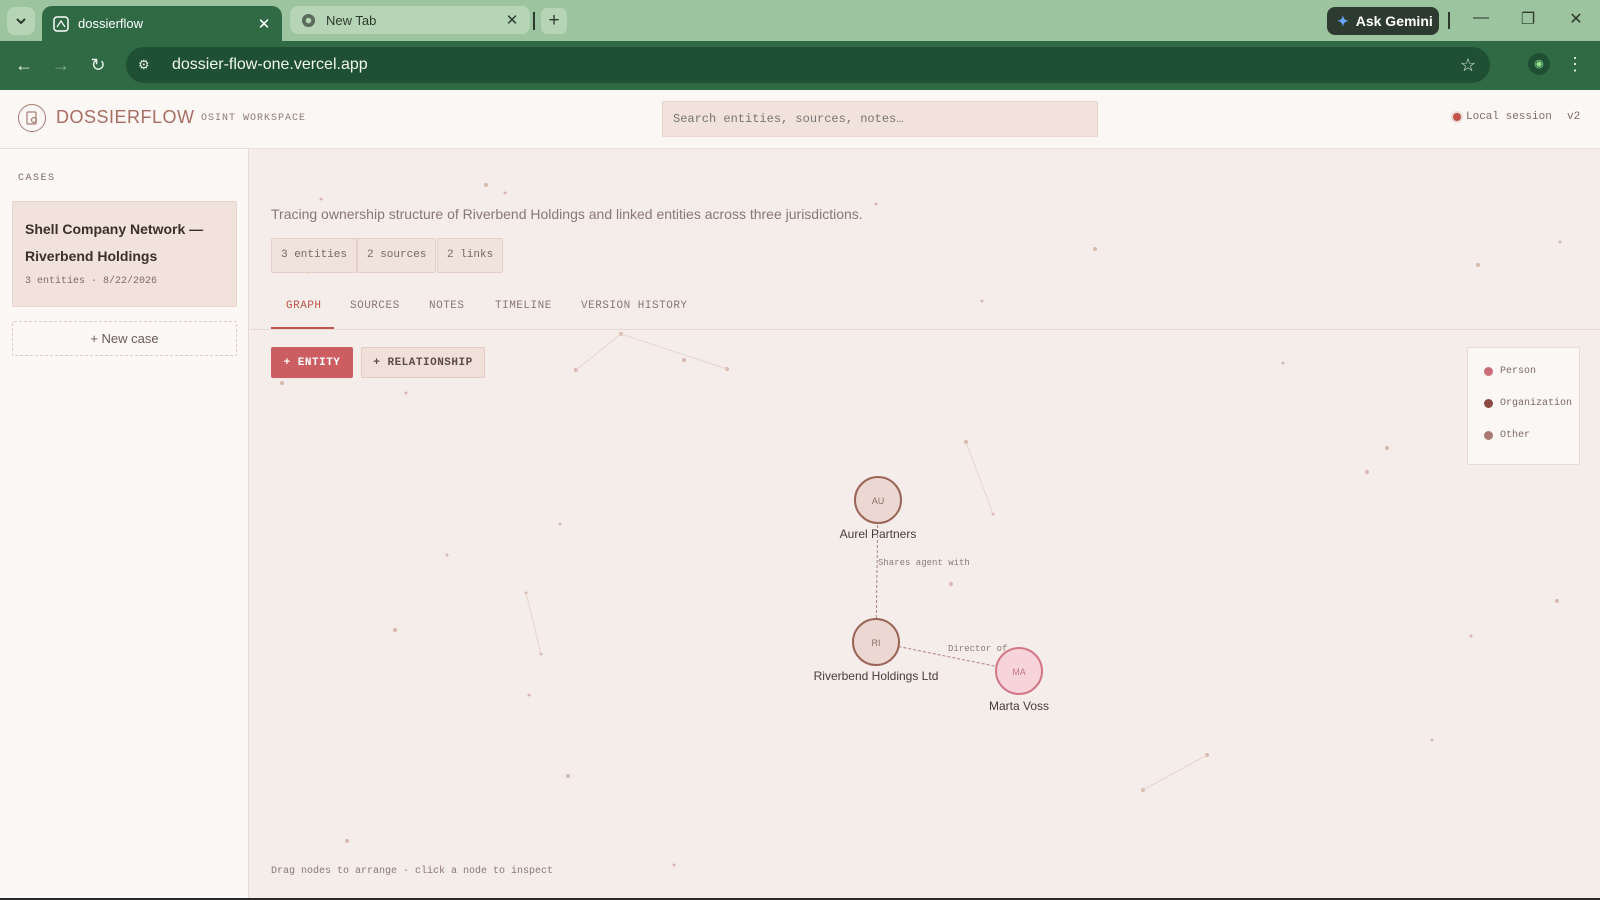  Describe the element at coordinates (91, 281) in the screenshot. I see `case-meta: 3 entities · 8/22/2026` at that location.